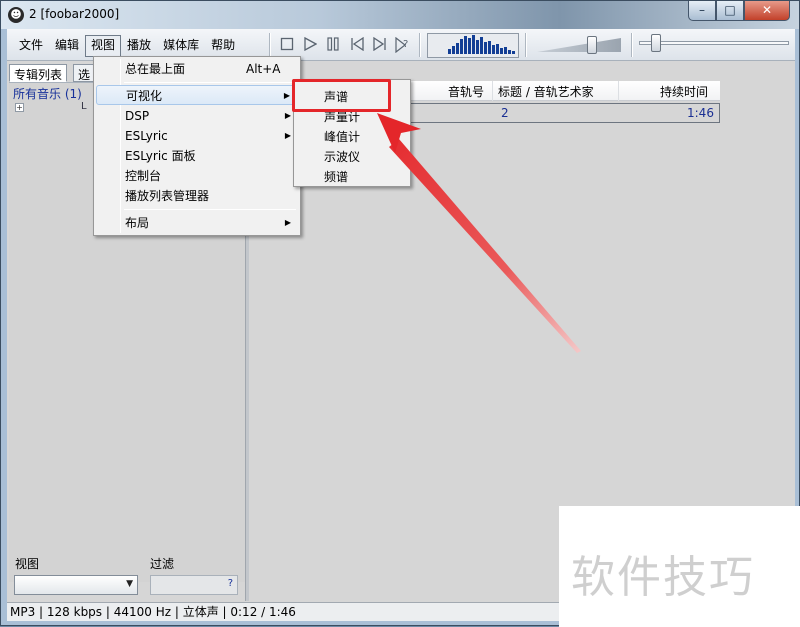  I want to click on close-button: ✕, so click(767, 11).